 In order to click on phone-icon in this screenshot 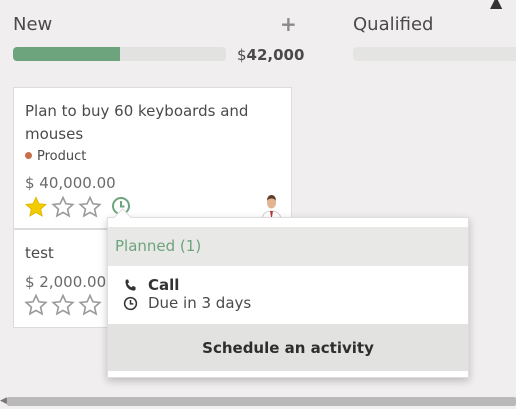, I will do `click(130, 284)`.